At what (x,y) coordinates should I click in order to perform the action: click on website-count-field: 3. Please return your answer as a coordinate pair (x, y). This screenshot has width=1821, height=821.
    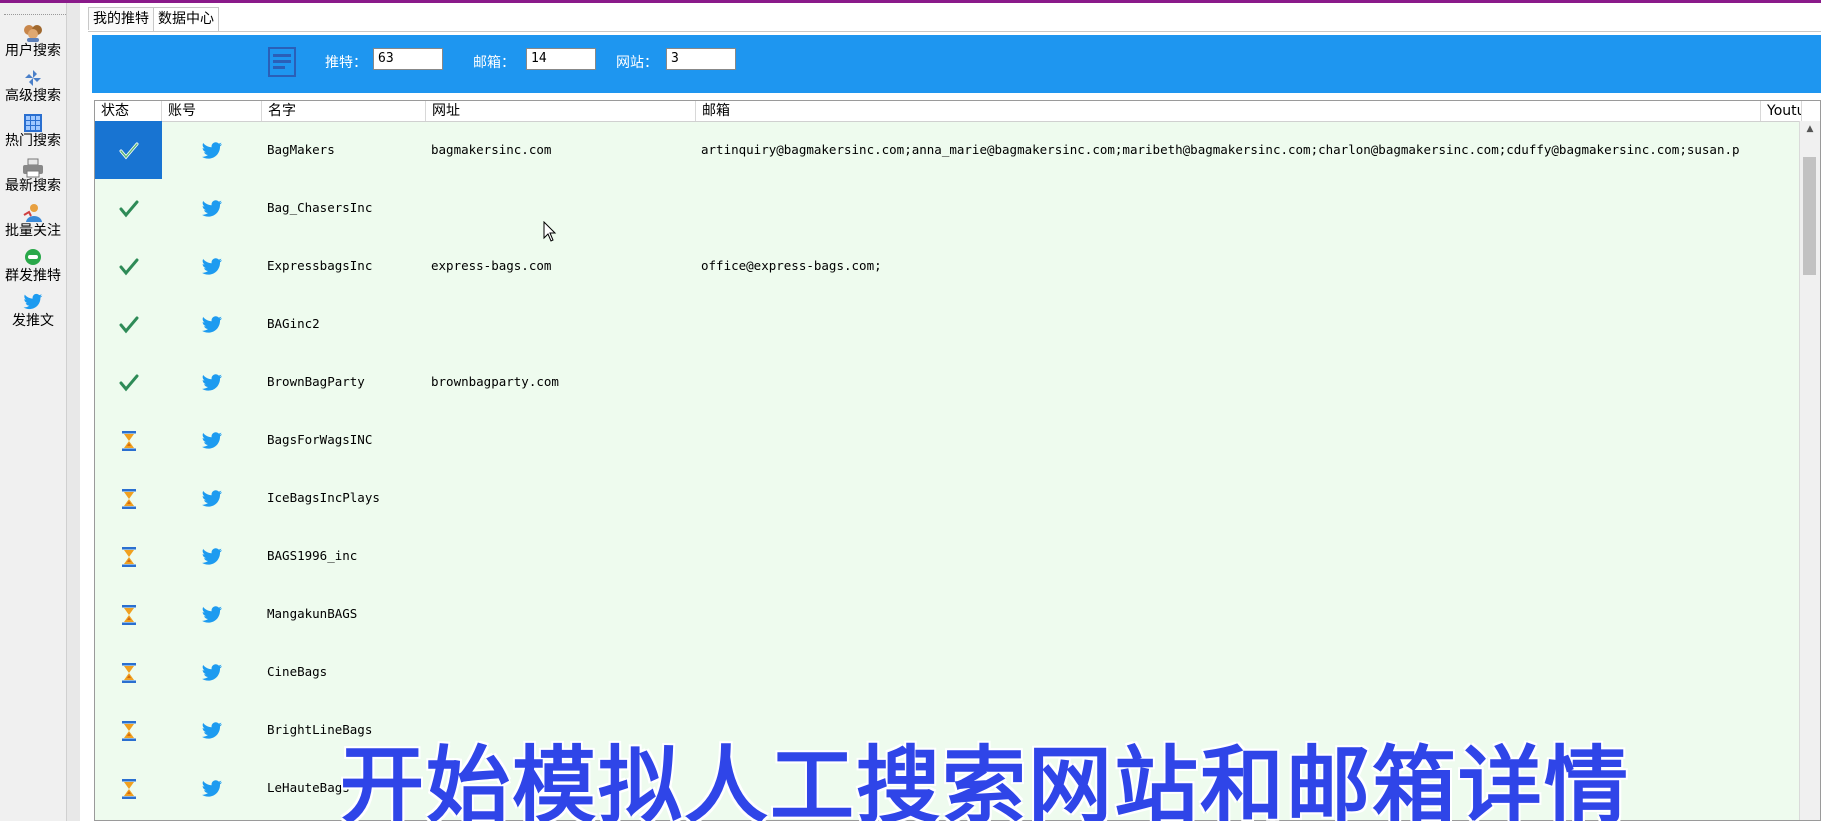
    Looking at the image, I should click on (701, 59).